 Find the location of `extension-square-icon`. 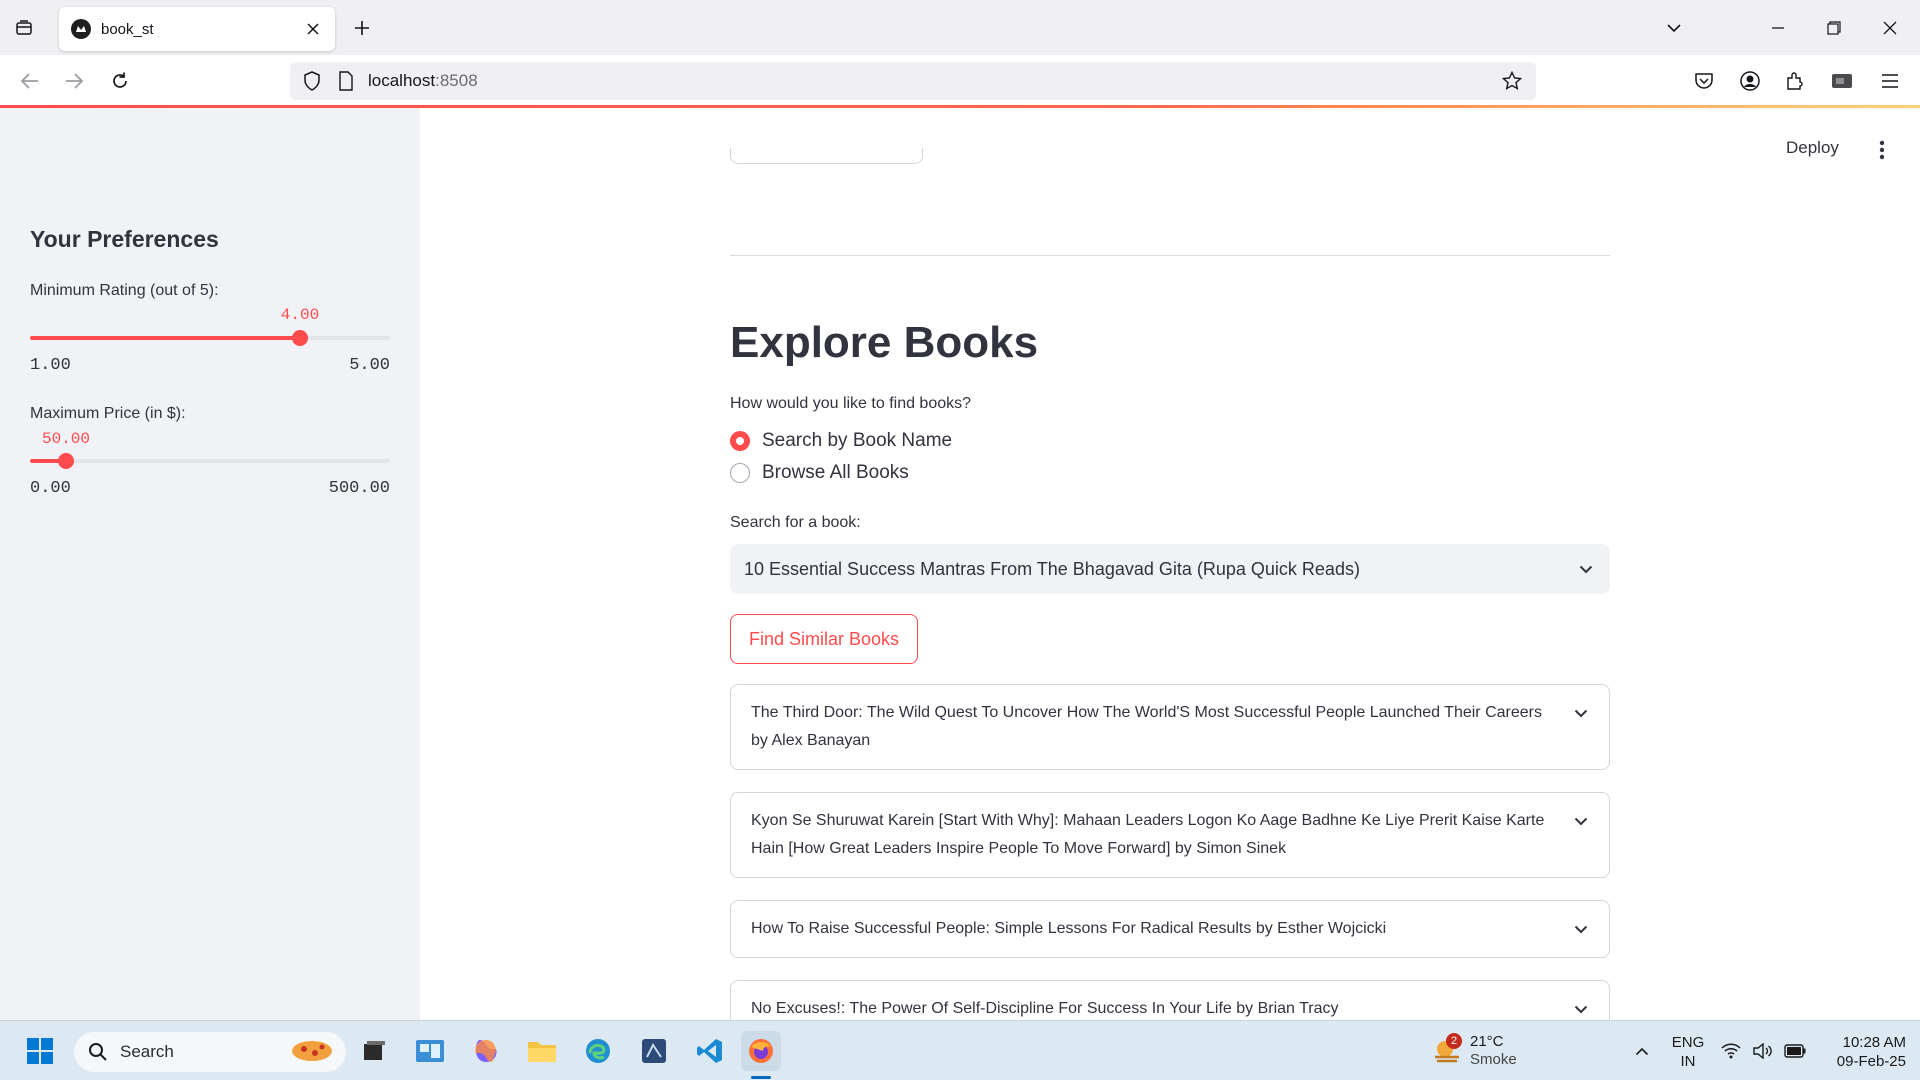

extension-square-icon is located at coordinates (1842, 81).